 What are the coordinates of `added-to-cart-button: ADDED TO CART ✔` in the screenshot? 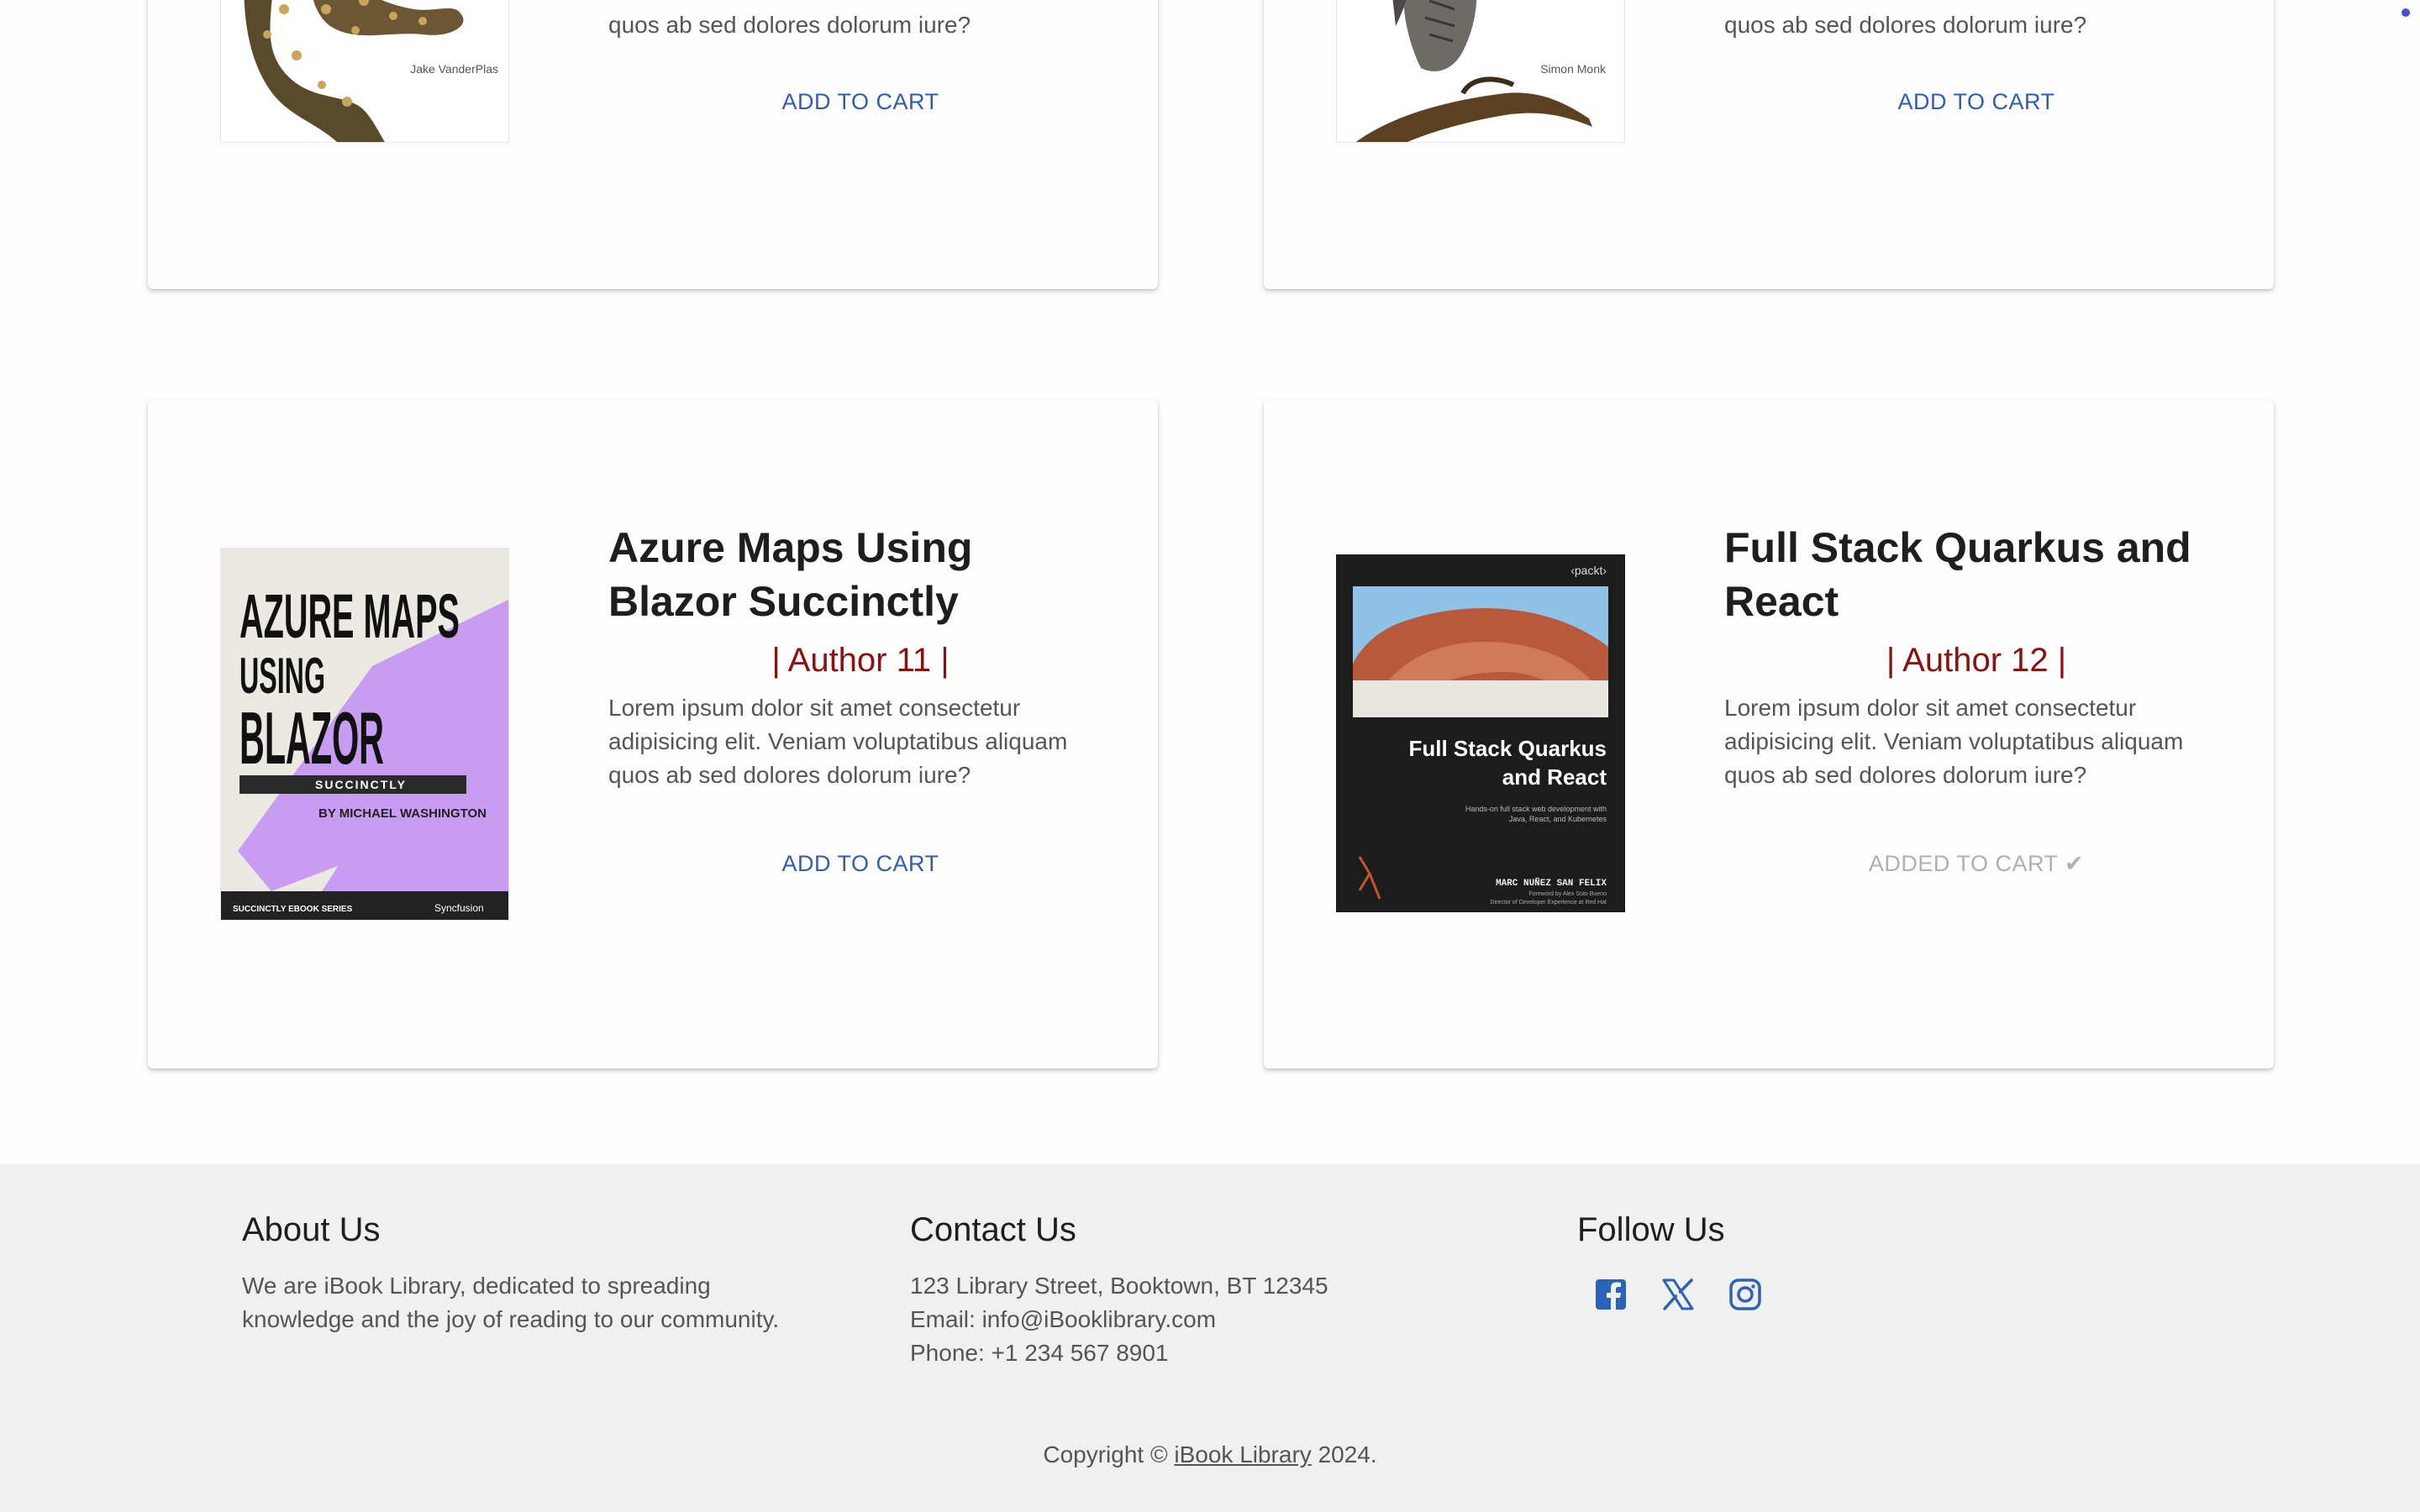 It's located at (1976, 864).